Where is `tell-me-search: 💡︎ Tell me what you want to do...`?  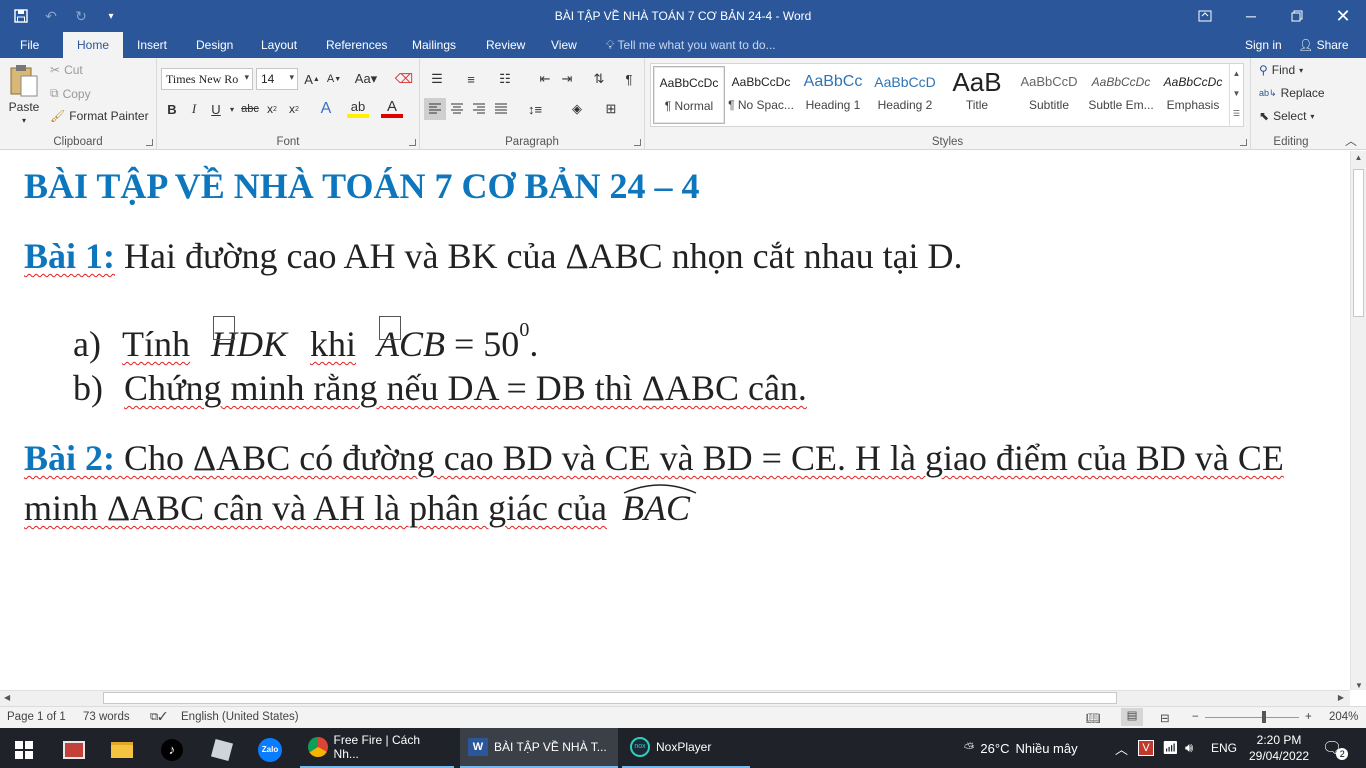
tell-me-search: 💡︎ Tell me what you want to do... is located at coordinates (691, 45).